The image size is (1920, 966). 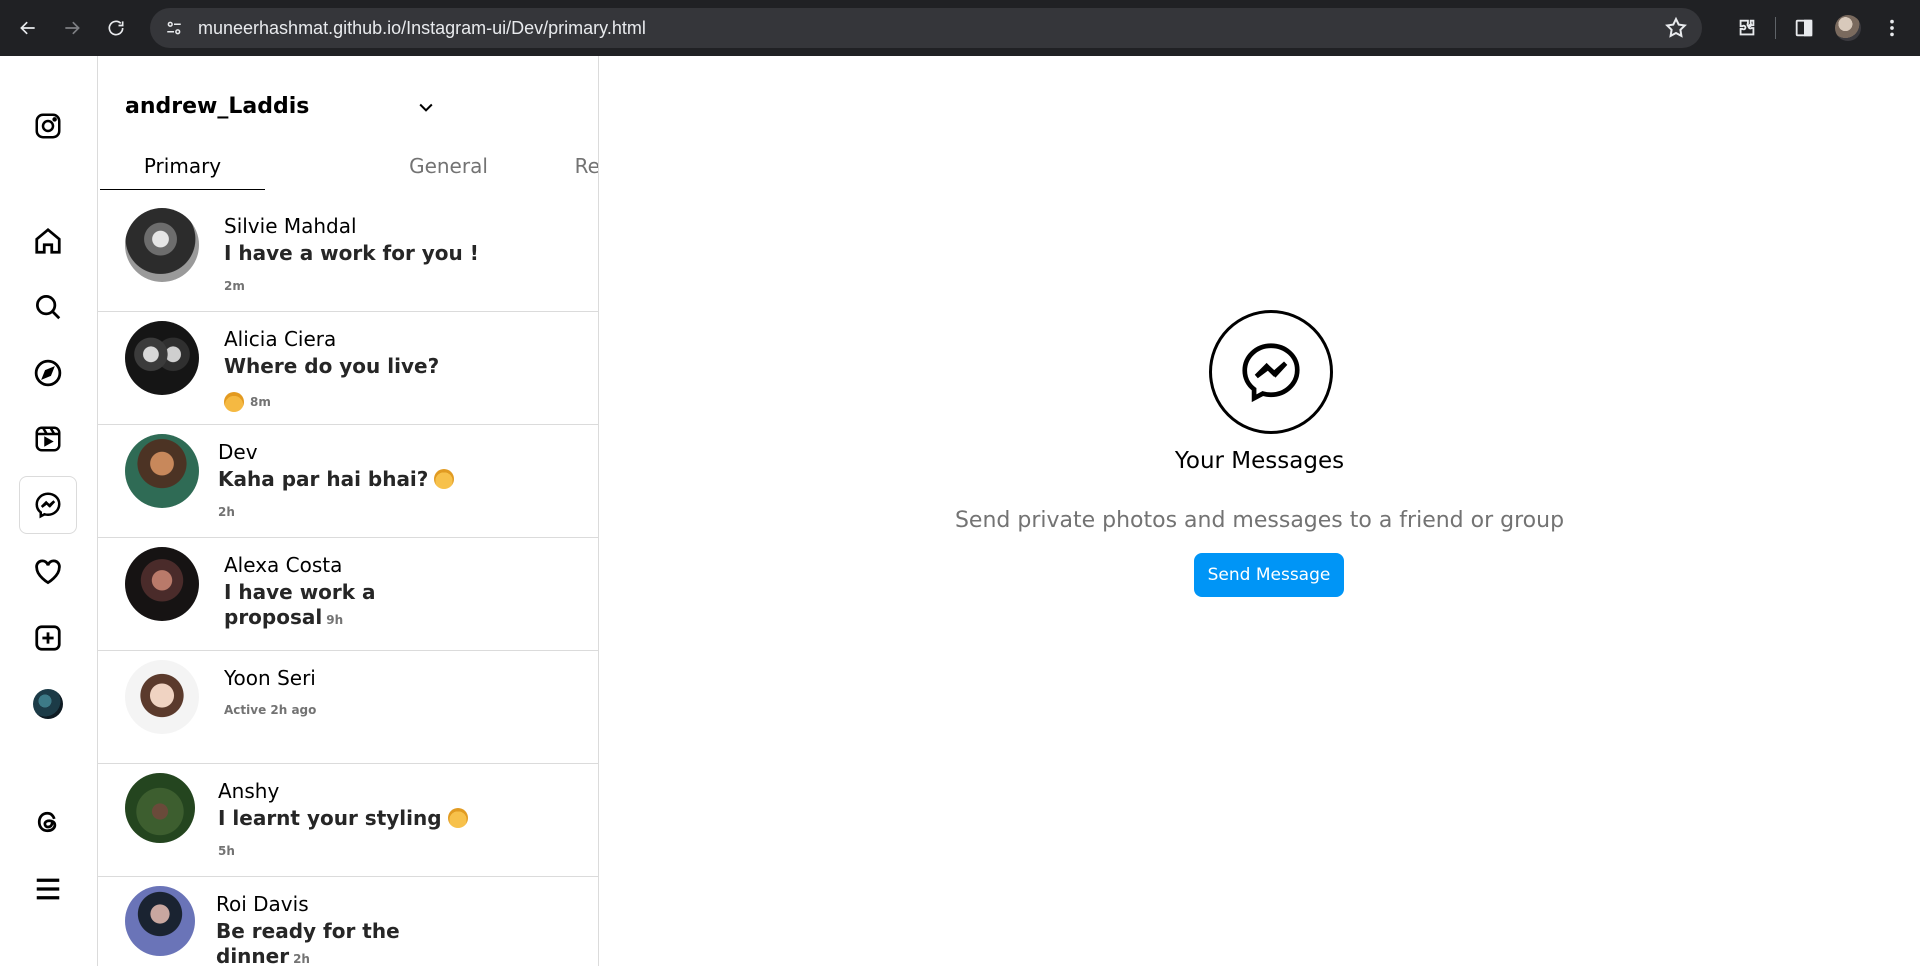 I want to click on conversation-row: Anshy I learnt your styling 5h, so click(x=348, y=820).